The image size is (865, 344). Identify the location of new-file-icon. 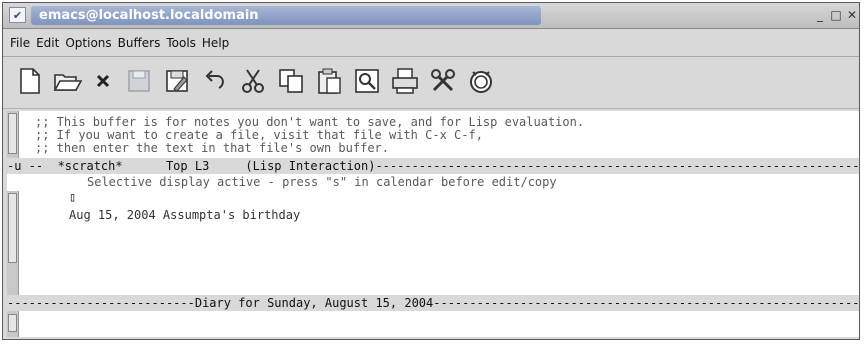
(30, 81).